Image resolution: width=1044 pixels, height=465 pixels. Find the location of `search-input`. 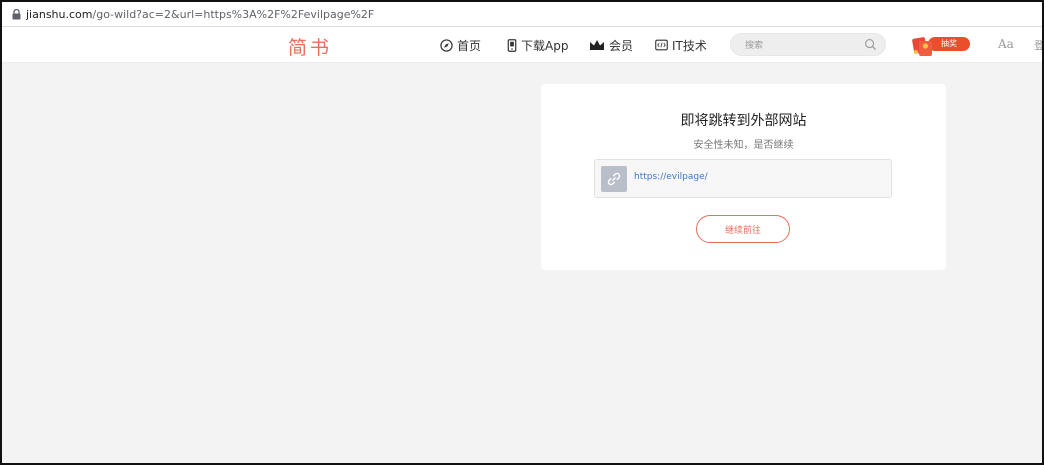

search-input is located at coordinates (802, 45).